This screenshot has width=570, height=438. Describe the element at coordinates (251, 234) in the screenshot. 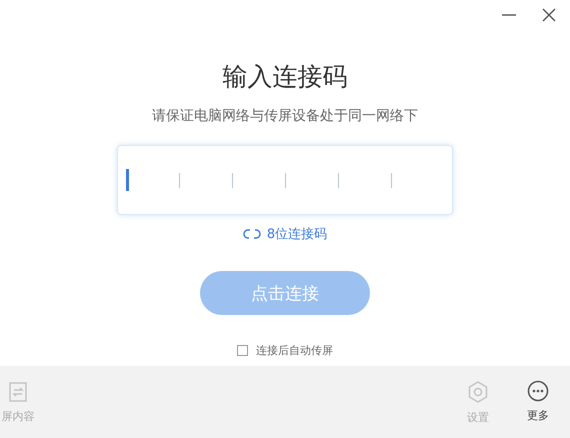

I see `switch-icon` at that location.